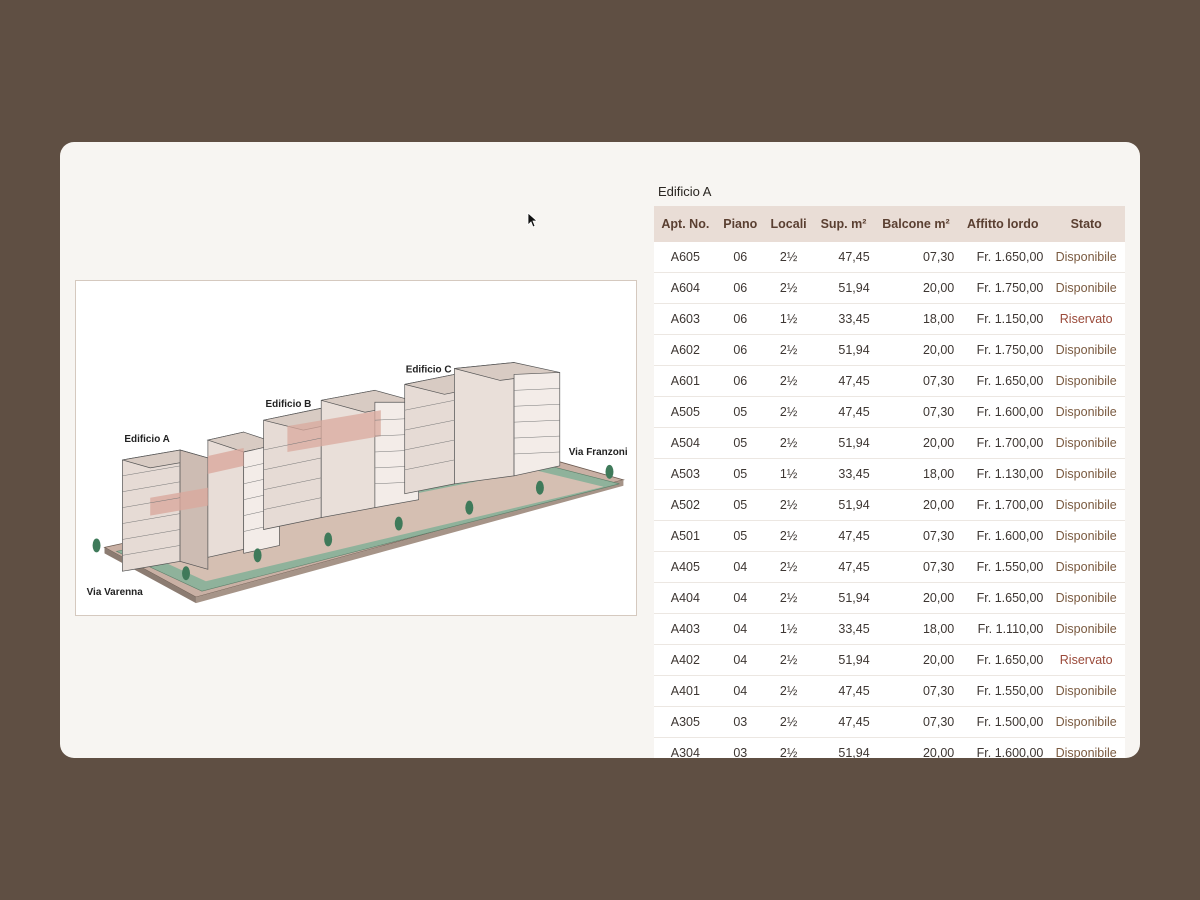 The width and height of the screenshot is (1200, 900). I want to click on label-edificio-a: Edificio A, so click(146, 439).